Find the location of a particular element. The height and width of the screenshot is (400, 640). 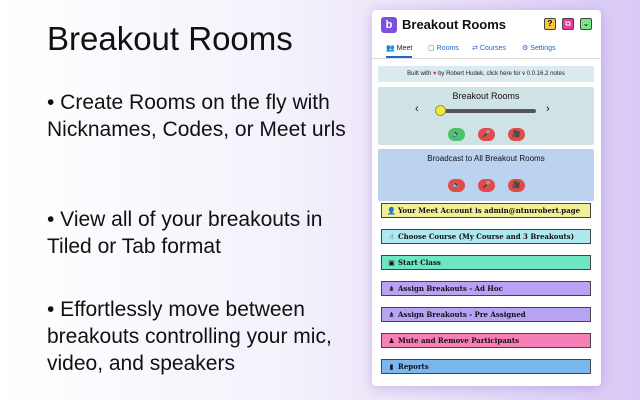

reports-button: ▮ Reports is located at coordinates (486, 366).